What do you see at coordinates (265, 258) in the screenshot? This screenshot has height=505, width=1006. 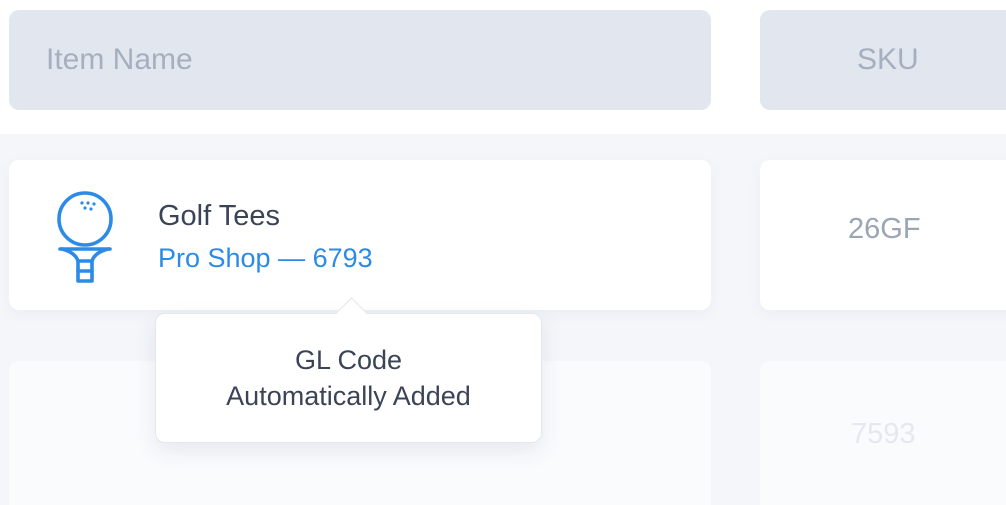 I see `item-gl-code: Pro Shop — 6793` at bounding box center [265, 258].